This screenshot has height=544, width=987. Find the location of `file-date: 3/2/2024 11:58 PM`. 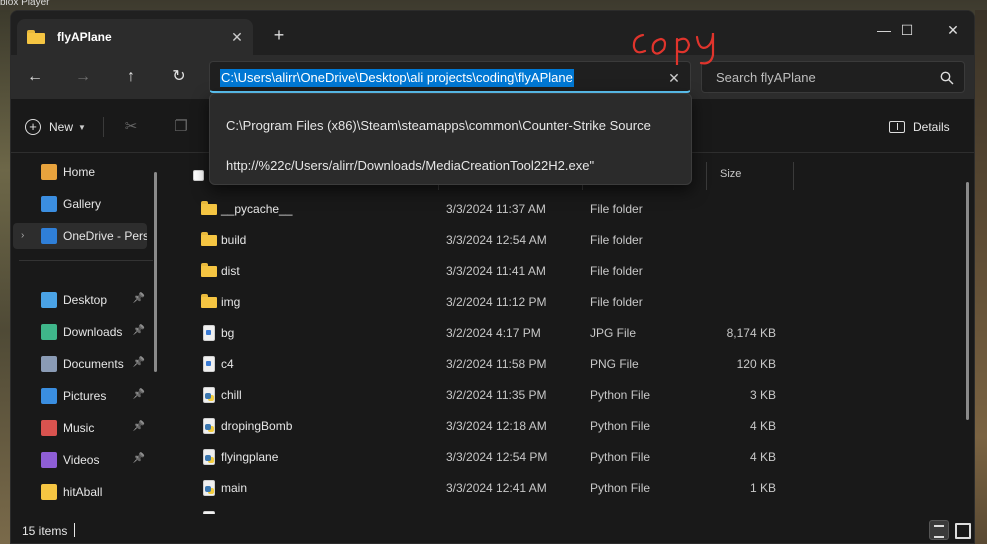

file-date: 3/2/2024 11:58 PM is located at coordinates (496, 364).